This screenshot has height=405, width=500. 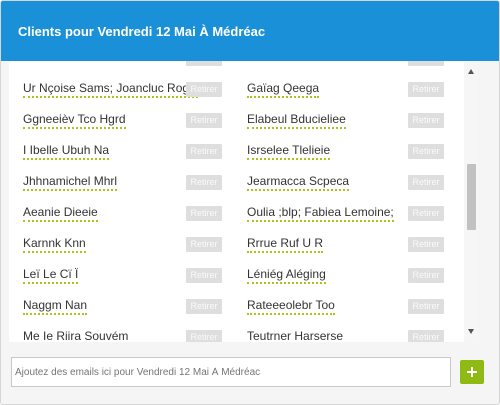 I want to click on client-item: Jearmacca Scpeca Retirer, so click(x=343, y=181).